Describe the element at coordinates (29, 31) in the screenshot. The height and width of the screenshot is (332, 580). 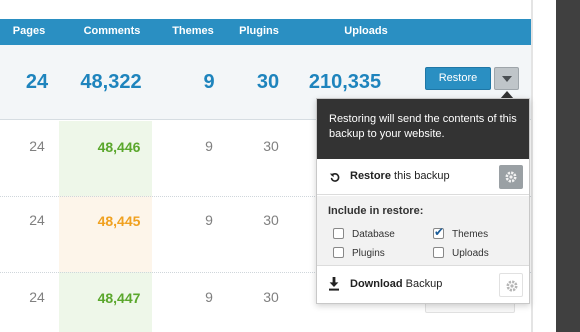
I see `header-pages: Pages` at that location.